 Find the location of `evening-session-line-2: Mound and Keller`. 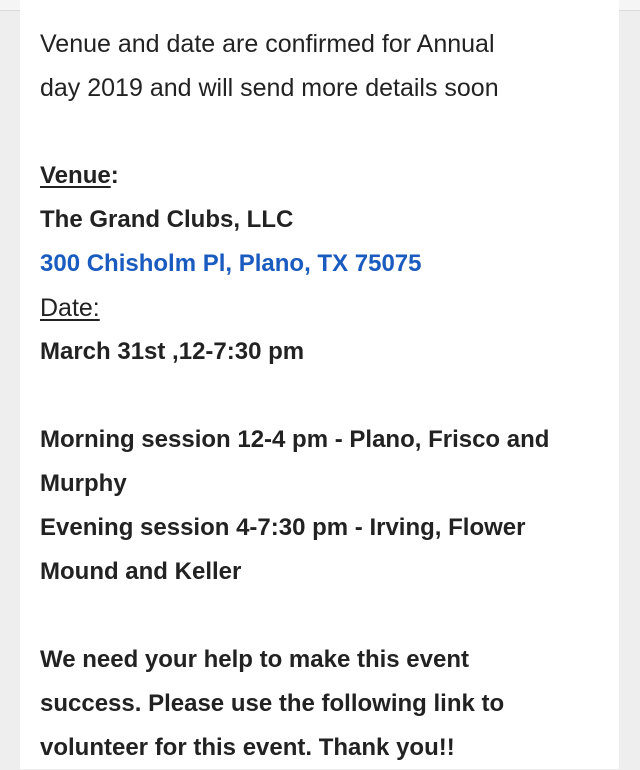

evening-session-line-2: Mound and Keller is located at coordinates (141, 571).